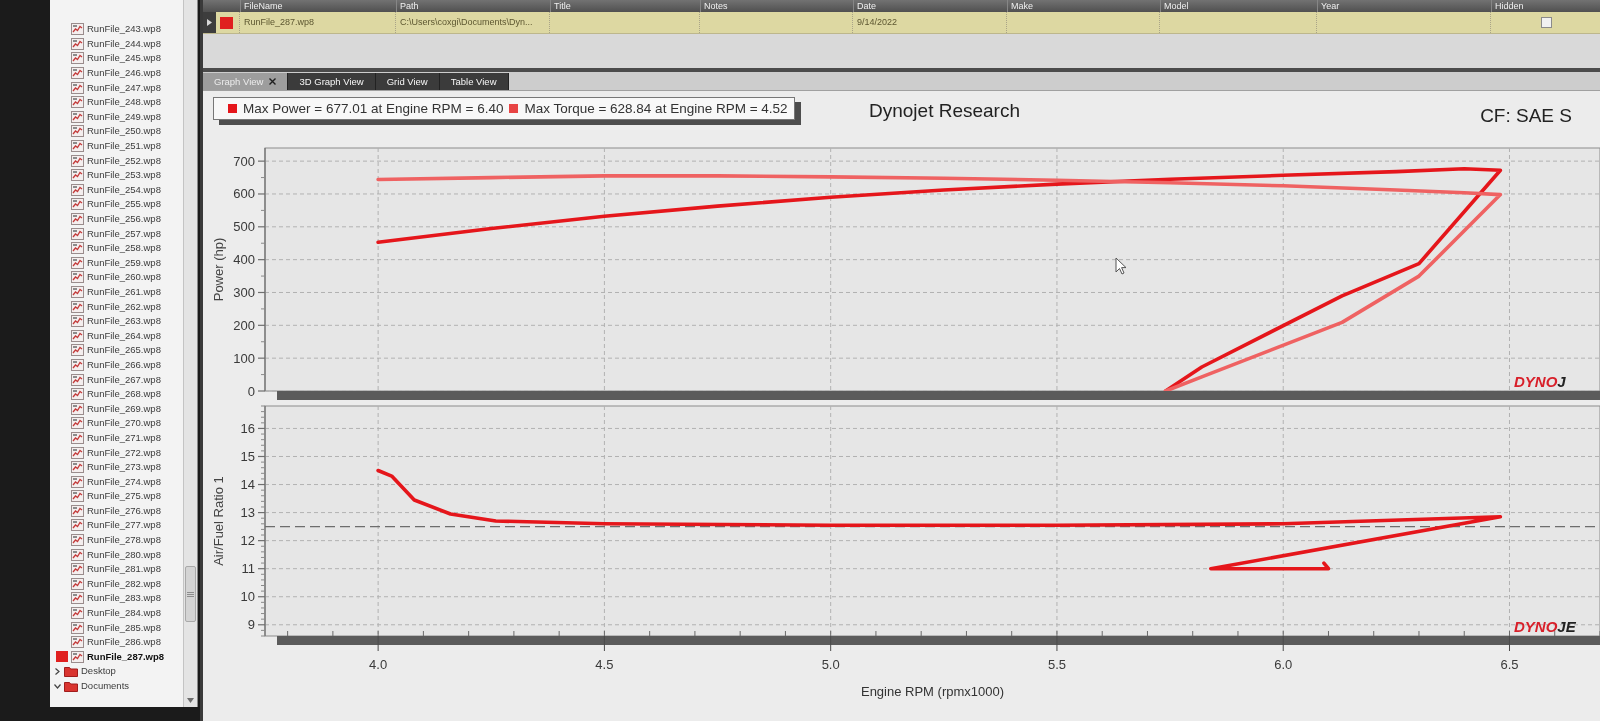 This screenshot has width=1600, height=721. What do you see at coordinates (930, 22) in the screenshot?
I see `table-cell: 9/14/2022` at bounding box center [930, 22].